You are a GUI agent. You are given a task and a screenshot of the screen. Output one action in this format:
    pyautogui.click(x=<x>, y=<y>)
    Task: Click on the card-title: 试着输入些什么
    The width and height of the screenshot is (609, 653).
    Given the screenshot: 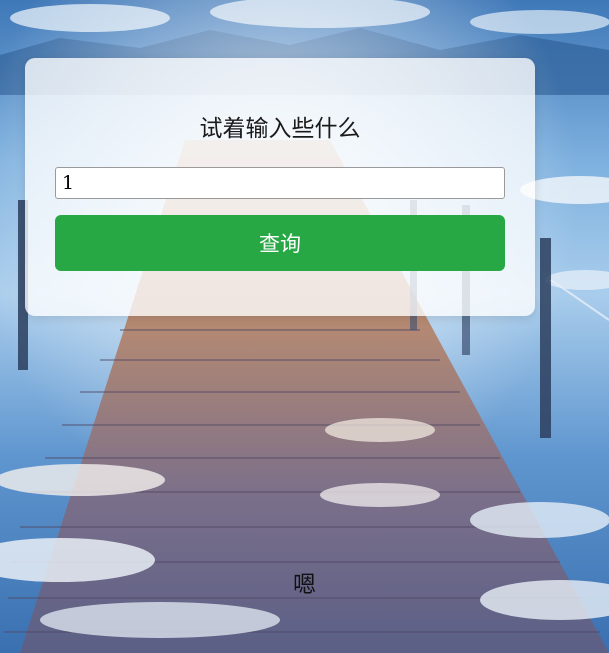 What is the action you would take?
    pyautogui.click(x=280, y=129)
    